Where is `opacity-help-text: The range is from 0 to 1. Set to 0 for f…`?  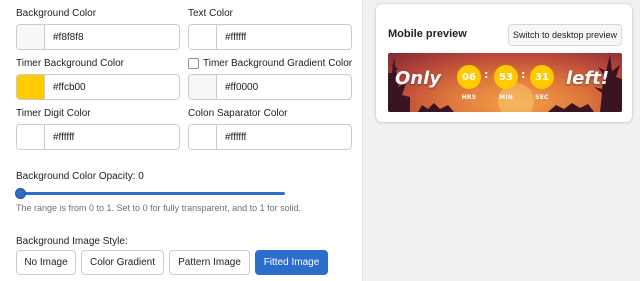
opacity-help-text: The range is from 0 to 1. Set to 0 for f… is located at coordinates (159, 208).